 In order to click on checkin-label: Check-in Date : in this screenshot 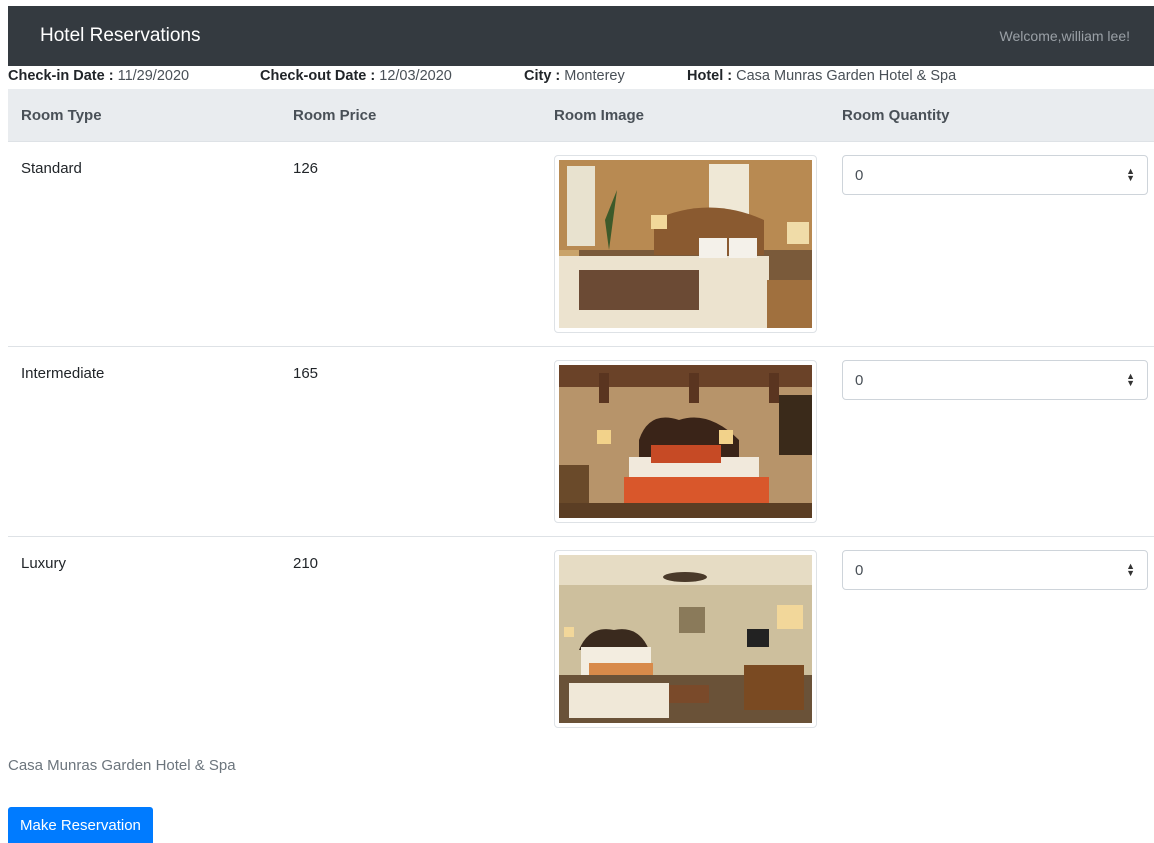, I will do `click(61, 76)`.